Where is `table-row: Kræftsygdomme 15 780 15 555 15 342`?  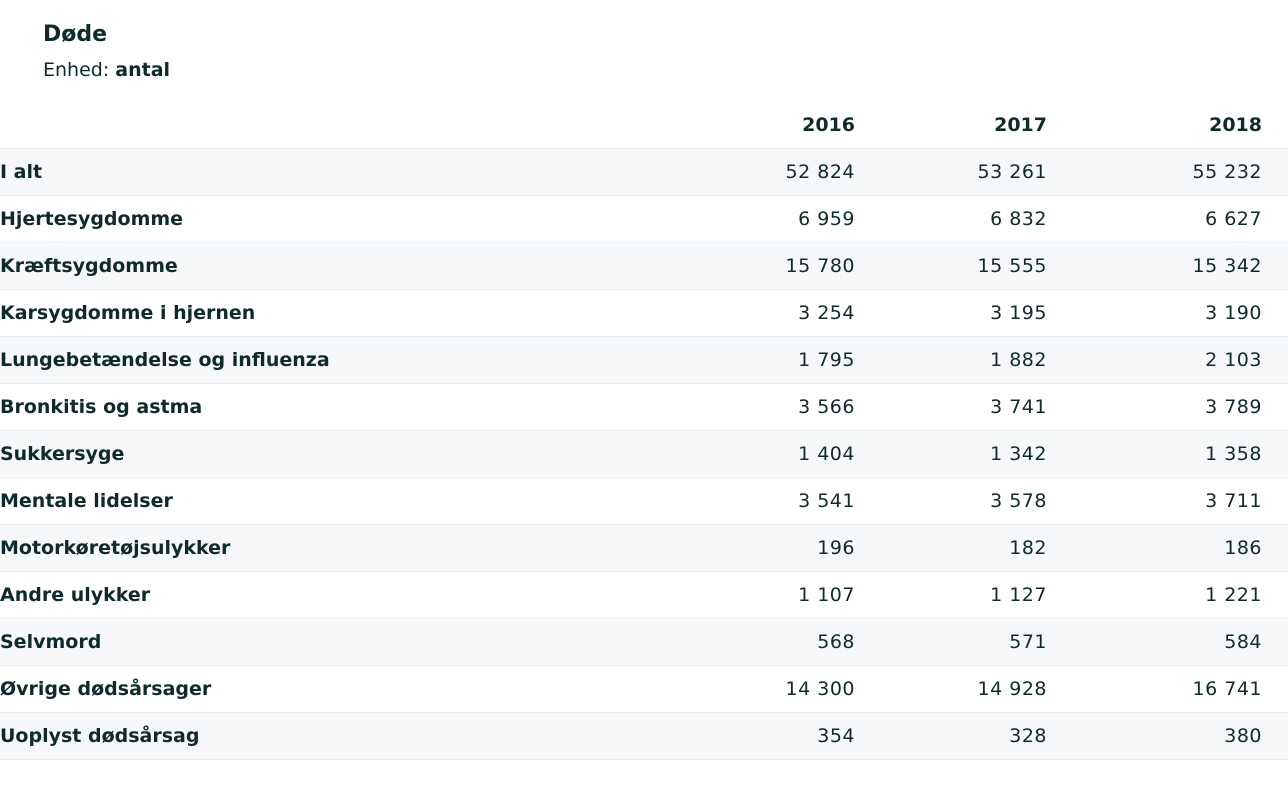 table-row: Kræftsygdomme 15 780 15 555 15 342 is located at coordinates (644, 266).